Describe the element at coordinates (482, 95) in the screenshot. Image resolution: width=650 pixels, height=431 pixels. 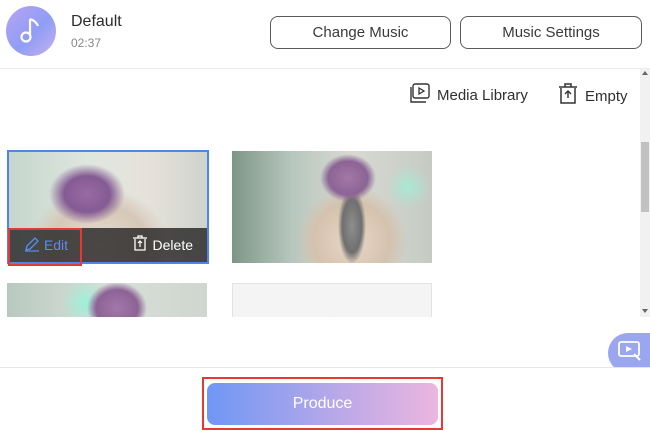
I see `media-library-label: Media Library` at that location.